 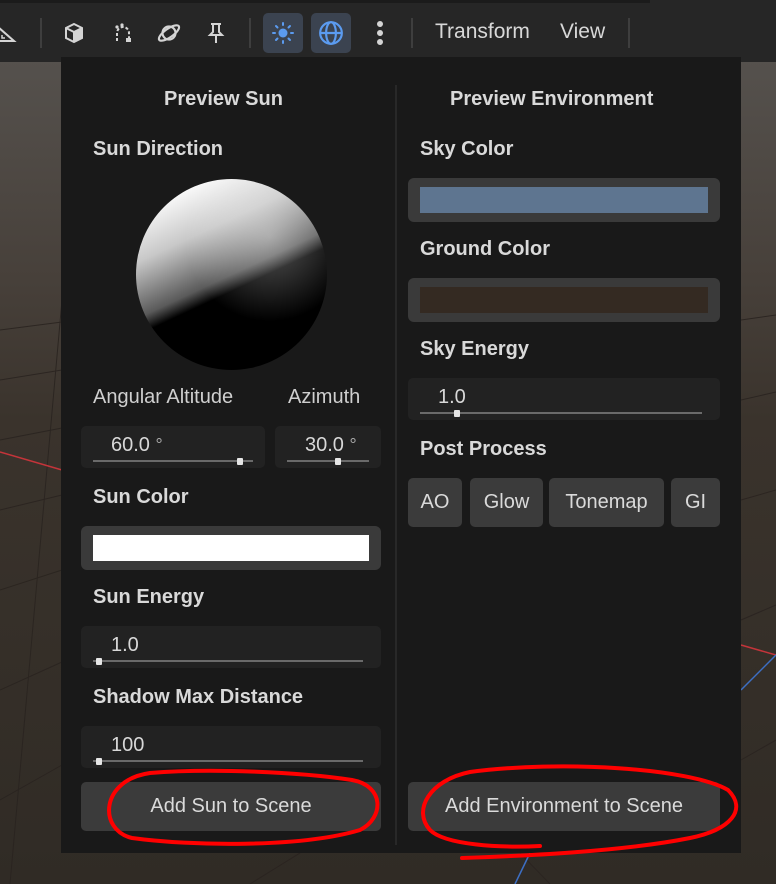 What do you see at coordinates (606, 502) in the screenshot?
I see `tonemap-toggle-button: Tonemap` at bounding box center [606, 502].